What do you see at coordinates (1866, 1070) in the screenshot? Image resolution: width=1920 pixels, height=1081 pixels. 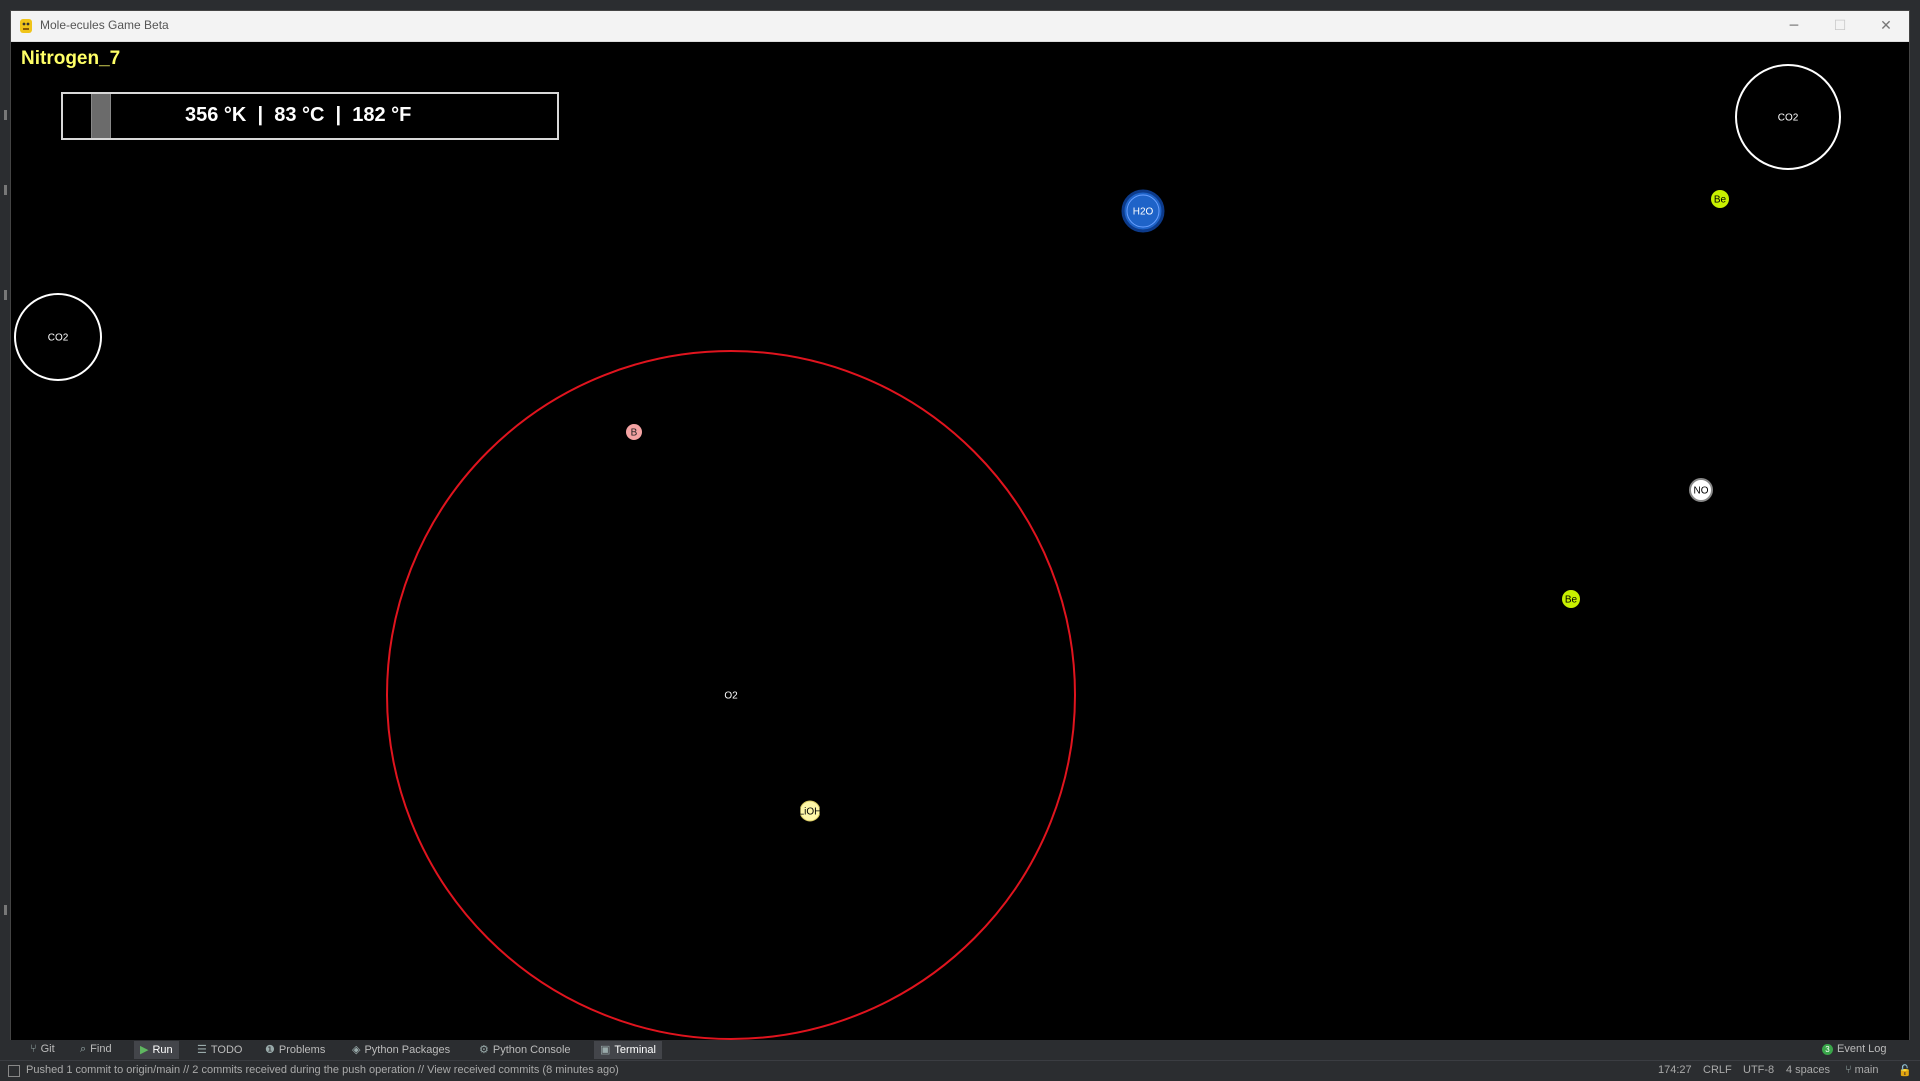 I see `git-branch-label: main` at bounding box center [1866, 1070].